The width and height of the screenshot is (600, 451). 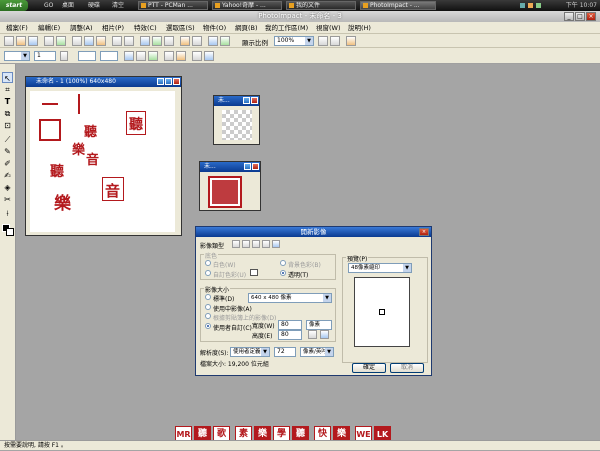 I want to click on undo-icon, so click(x=117, y=41).